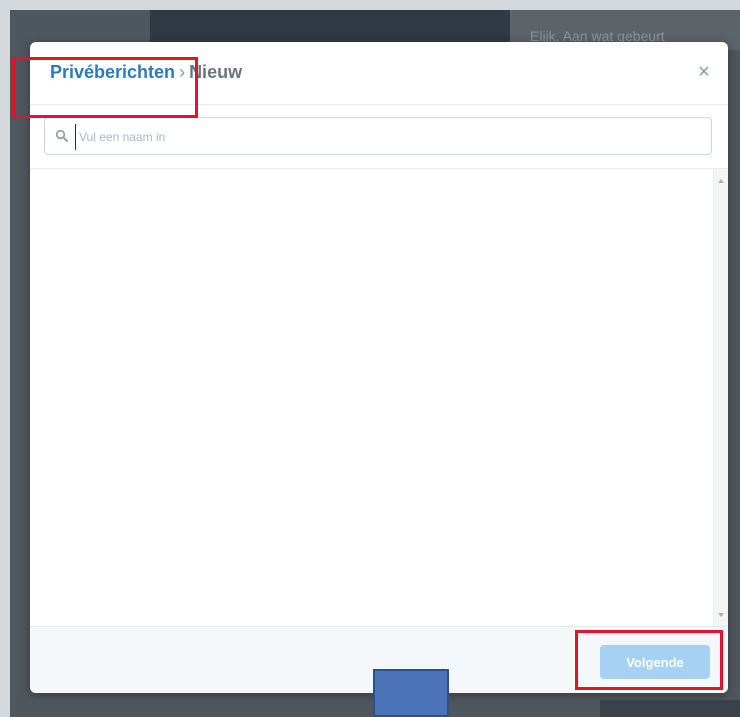 This screenshot has width=740, height=717. What do you see at coordinates (721, 181) in the screenshot?
I see `scroll-up-arrow-icon` at bounding box center [721, 181].